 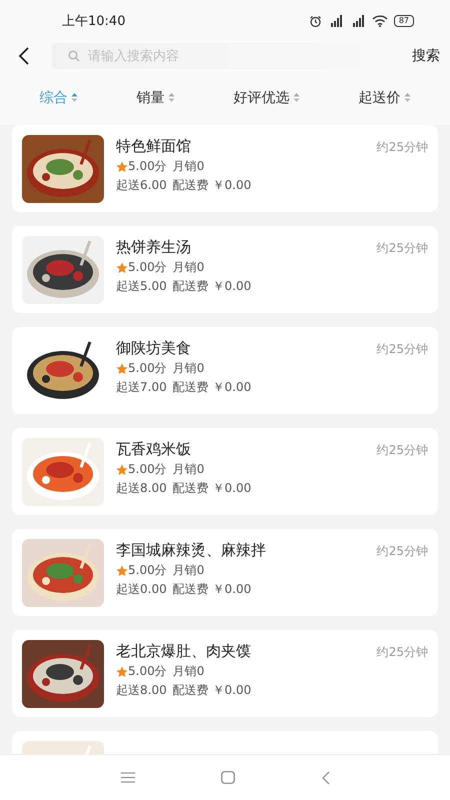 What do you see at coordinates (153, 449) in the screenshot?
I see `restaurant-name: 瓦香鸡米饭` at bounding box center [153, 449].